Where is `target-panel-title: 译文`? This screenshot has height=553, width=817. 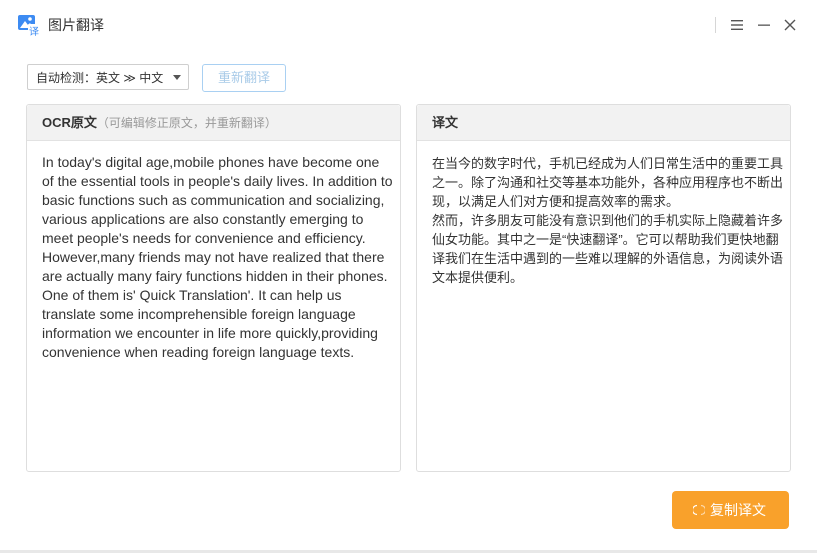 target-panel-title: 译文 is located at coordinates (445, 122).